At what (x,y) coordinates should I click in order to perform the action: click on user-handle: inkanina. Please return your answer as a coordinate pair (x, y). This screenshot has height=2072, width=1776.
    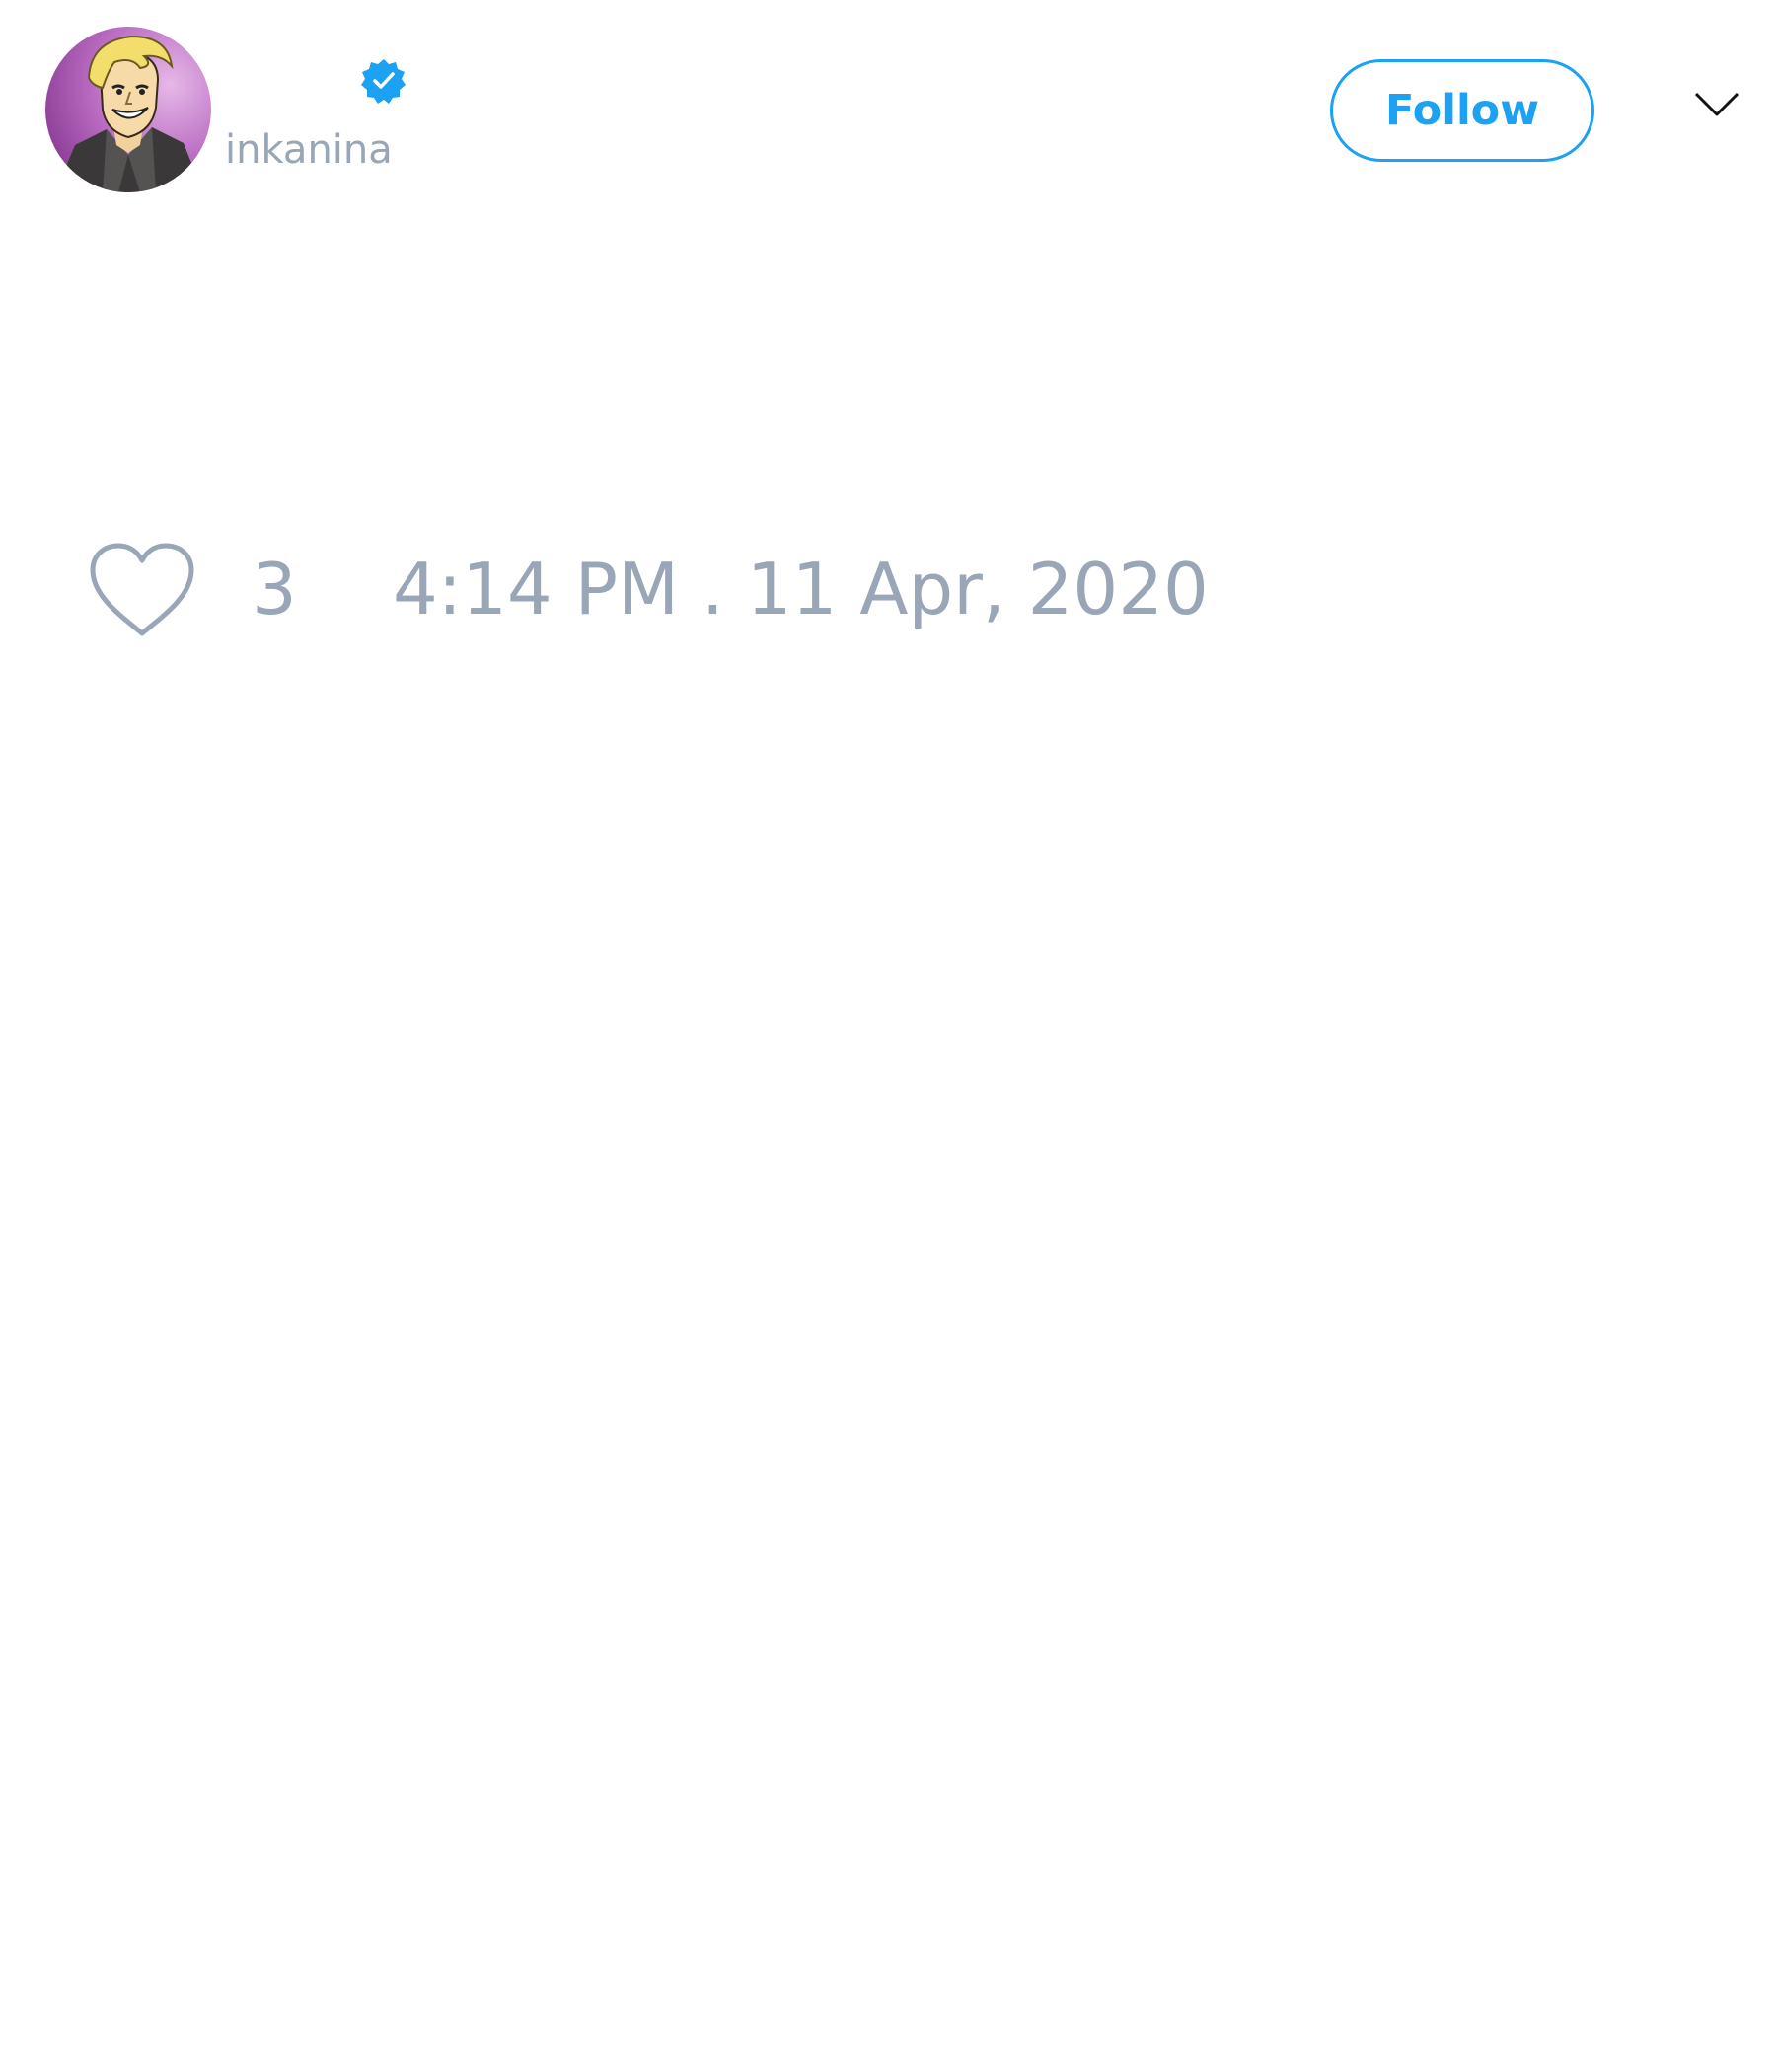
    Looking at the image, I should click on (309, 150).